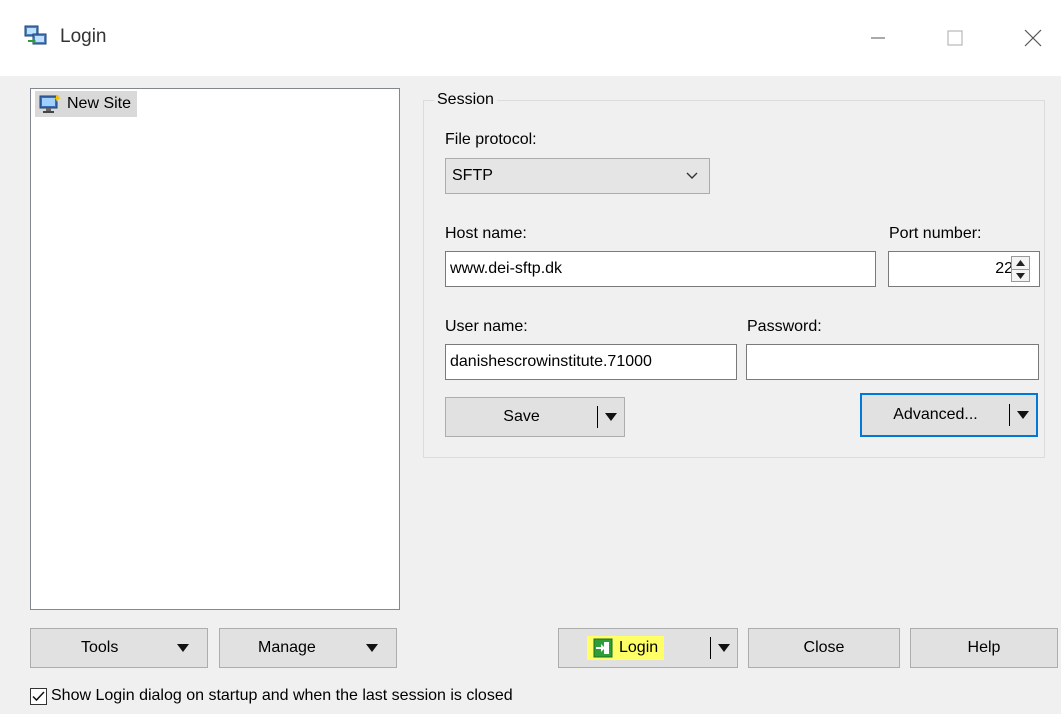 The height and width of the screenshot is (714, 1061). Describe the element at coordinates (83, 36) in the screenshot. I see `window-title: Login` at that location.